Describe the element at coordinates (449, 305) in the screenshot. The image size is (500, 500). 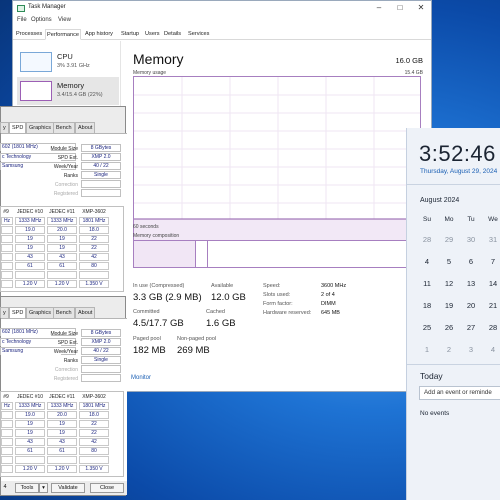
I see `calendar-day: 19` at that location.